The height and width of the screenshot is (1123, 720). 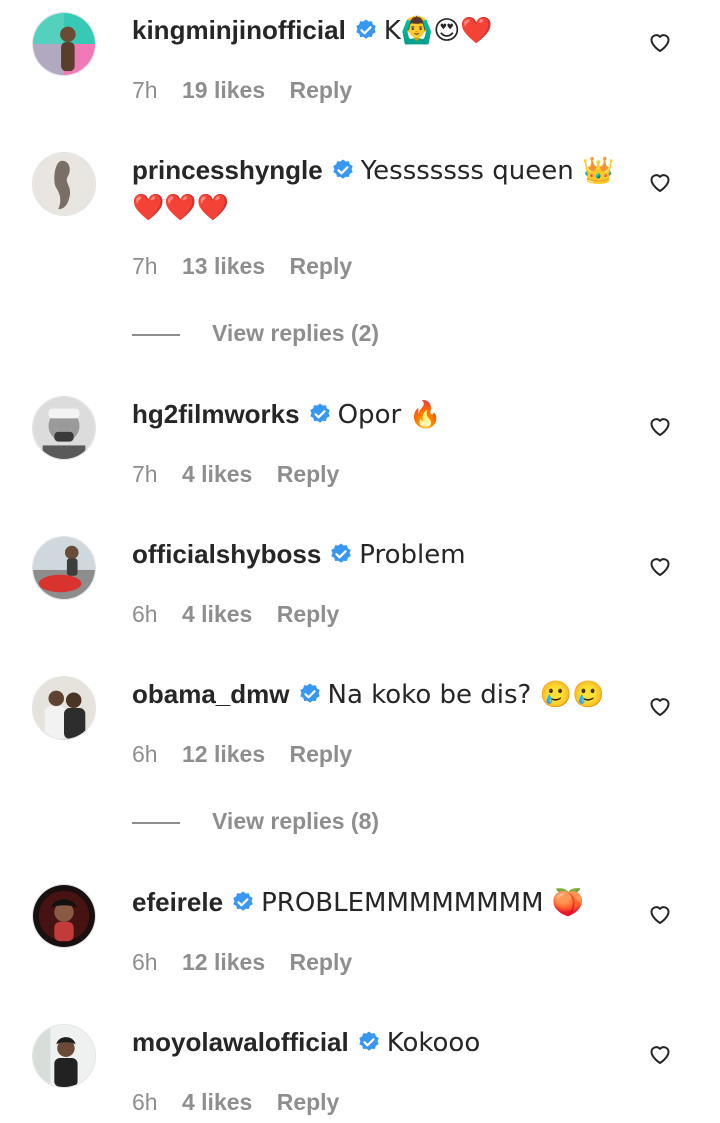 I want to click on view-replies-label: View replies (8), so click(x=295, y=821).